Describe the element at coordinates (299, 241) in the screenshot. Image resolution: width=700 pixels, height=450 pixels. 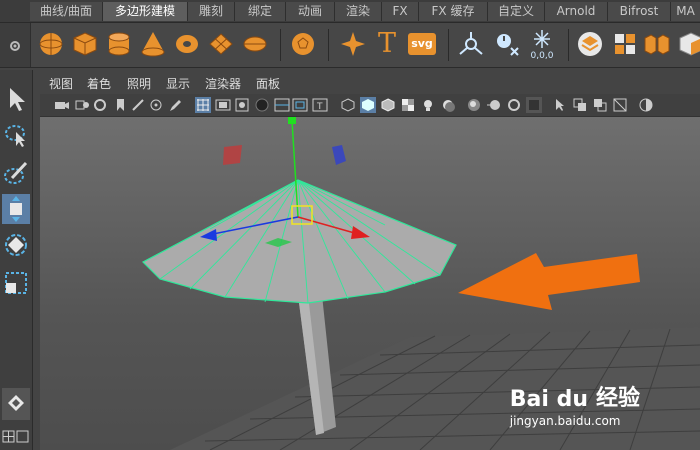
I see `cone-mesh` at that location.